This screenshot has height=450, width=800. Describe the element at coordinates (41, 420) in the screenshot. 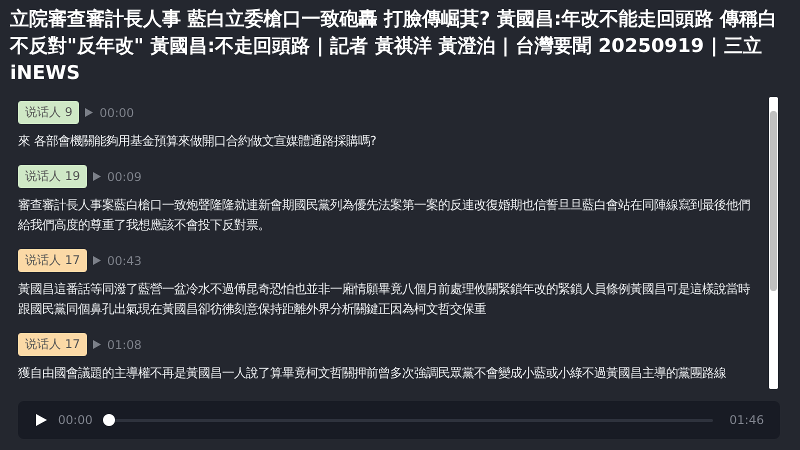

I see `play-button` at that location.